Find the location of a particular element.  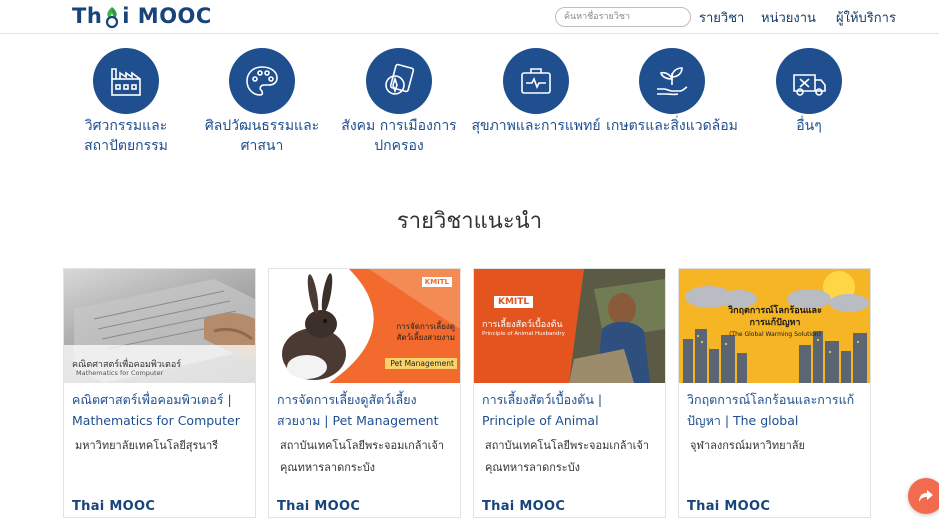

course-institution: มหาวิทยาลัยเทคโนโลยีสุรนารี is located at coordinates (147, 445).